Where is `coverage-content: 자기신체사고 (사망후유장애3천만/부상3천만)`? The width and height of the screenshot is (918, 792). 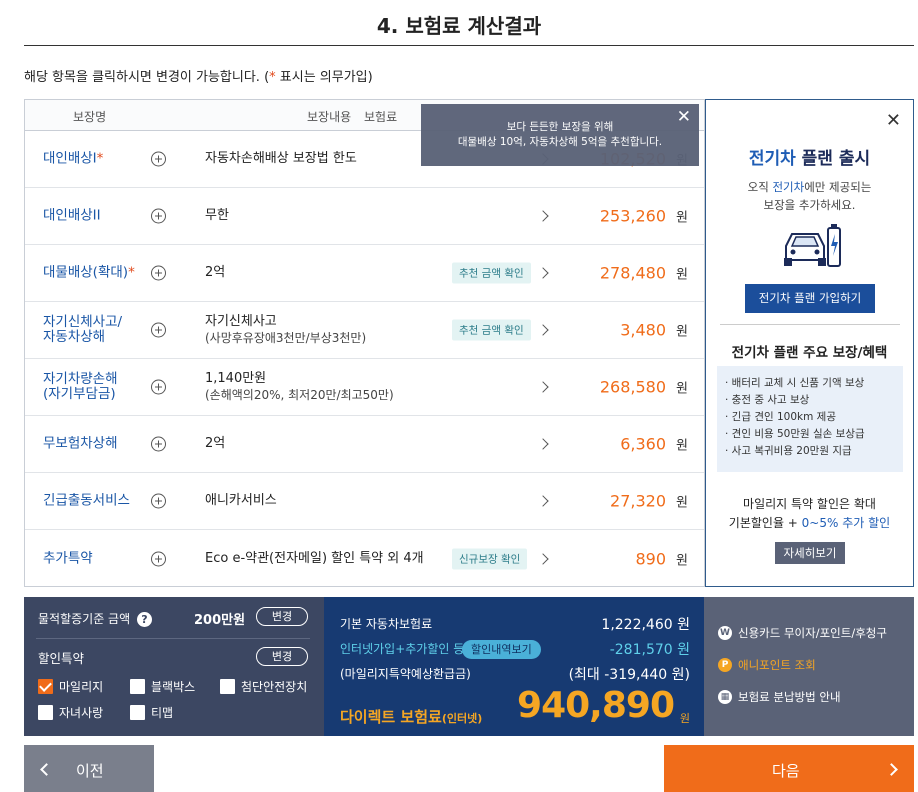
coverage-content: 자기신체사고 (사망후유장애3천만/부상3천만) is located at coordinates (285, 330).